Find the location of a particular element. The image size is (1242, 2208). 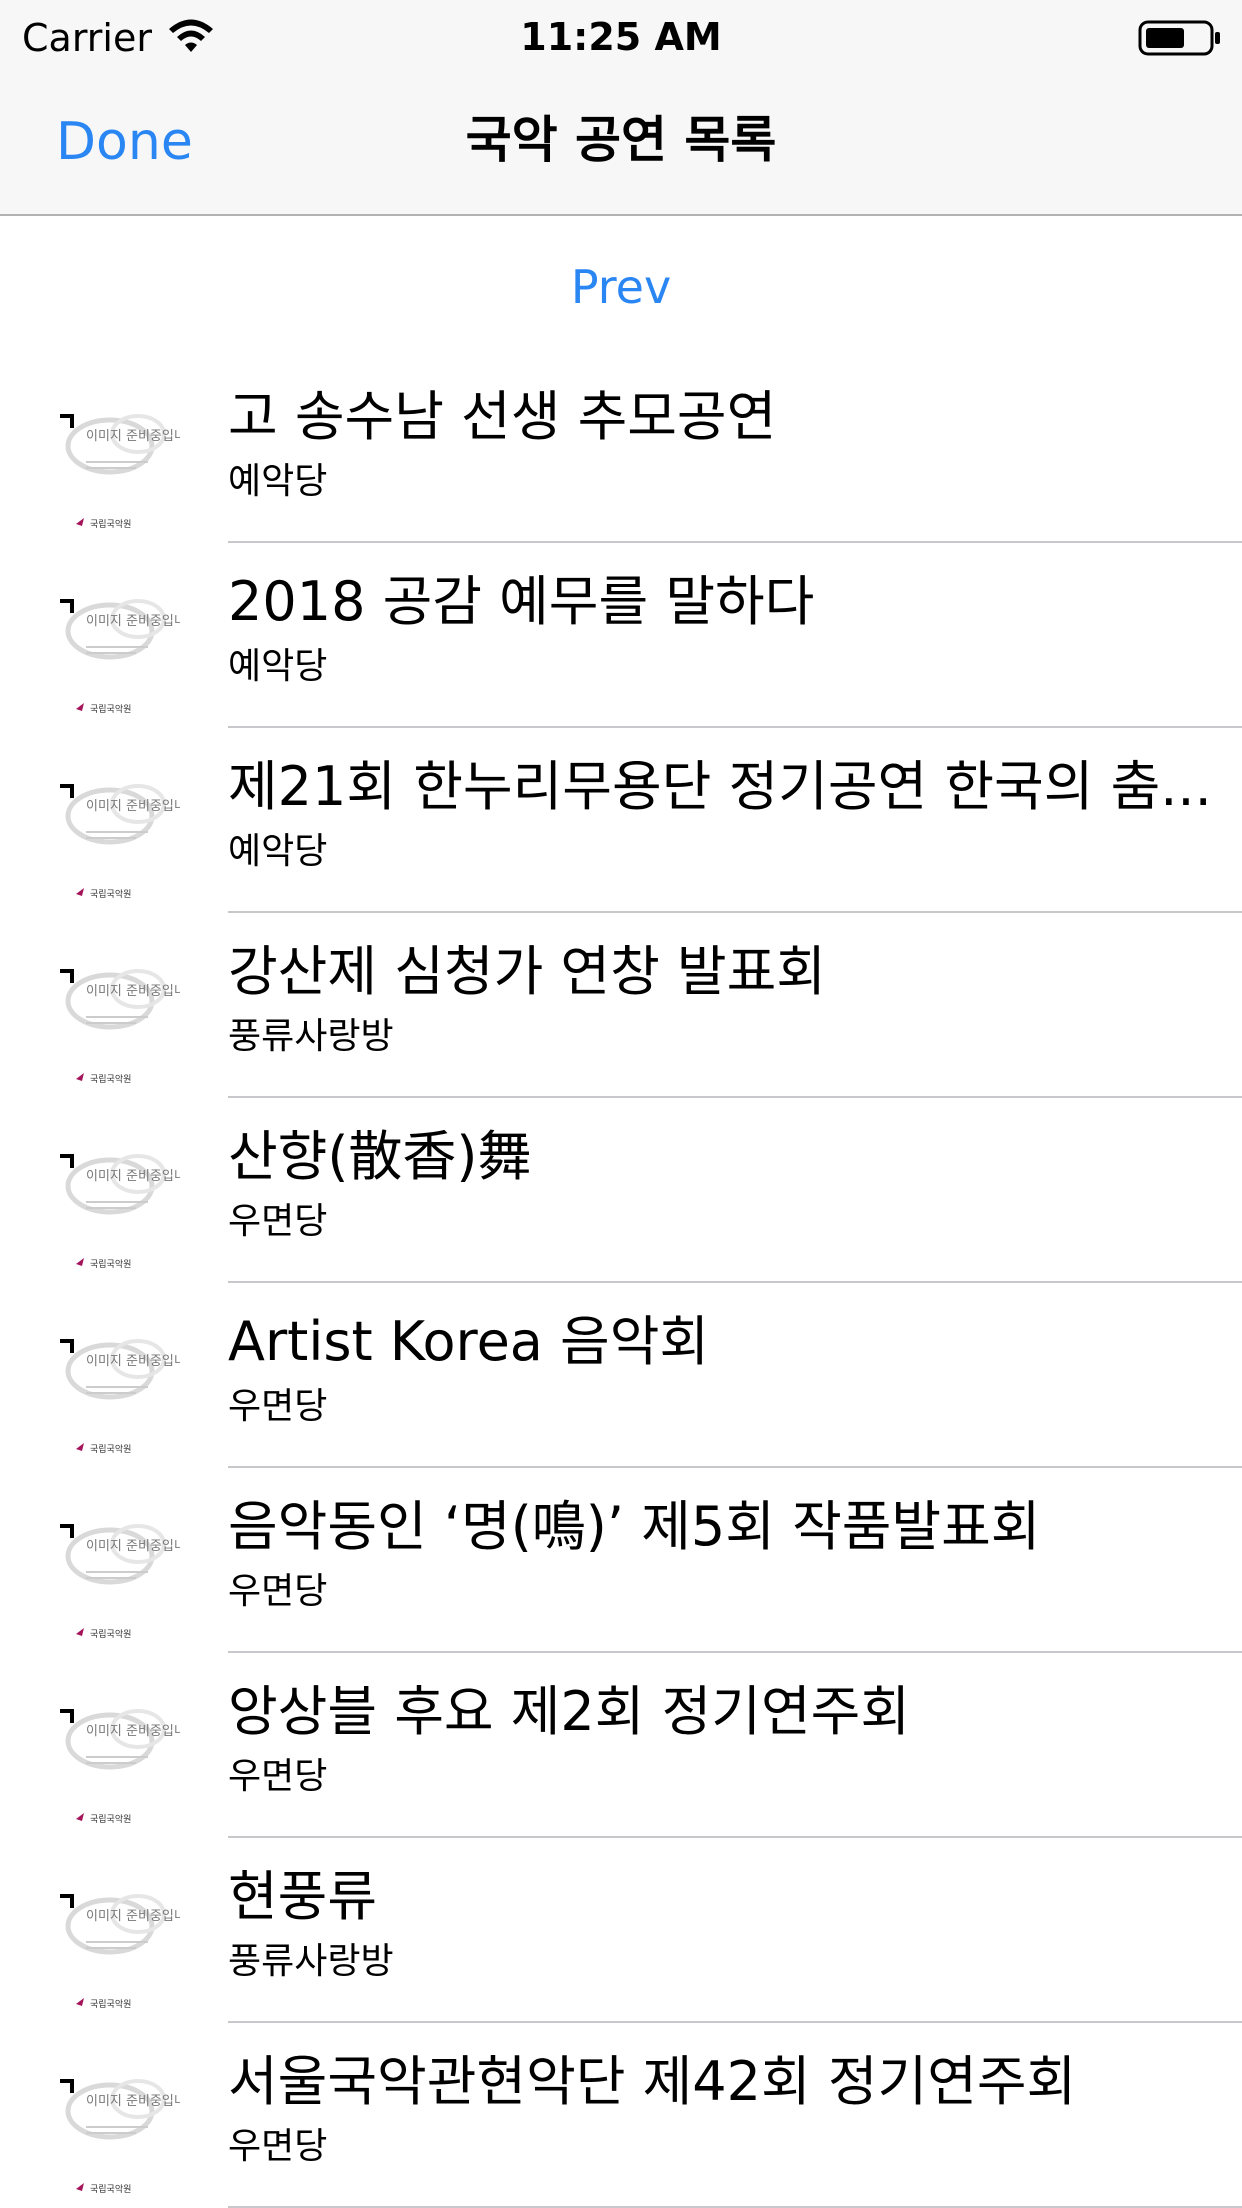

list-item: 이미지 준비중입니다 국립국악원 Artist Korea 음악회 우면당 is located at coordinates (621, 1375).